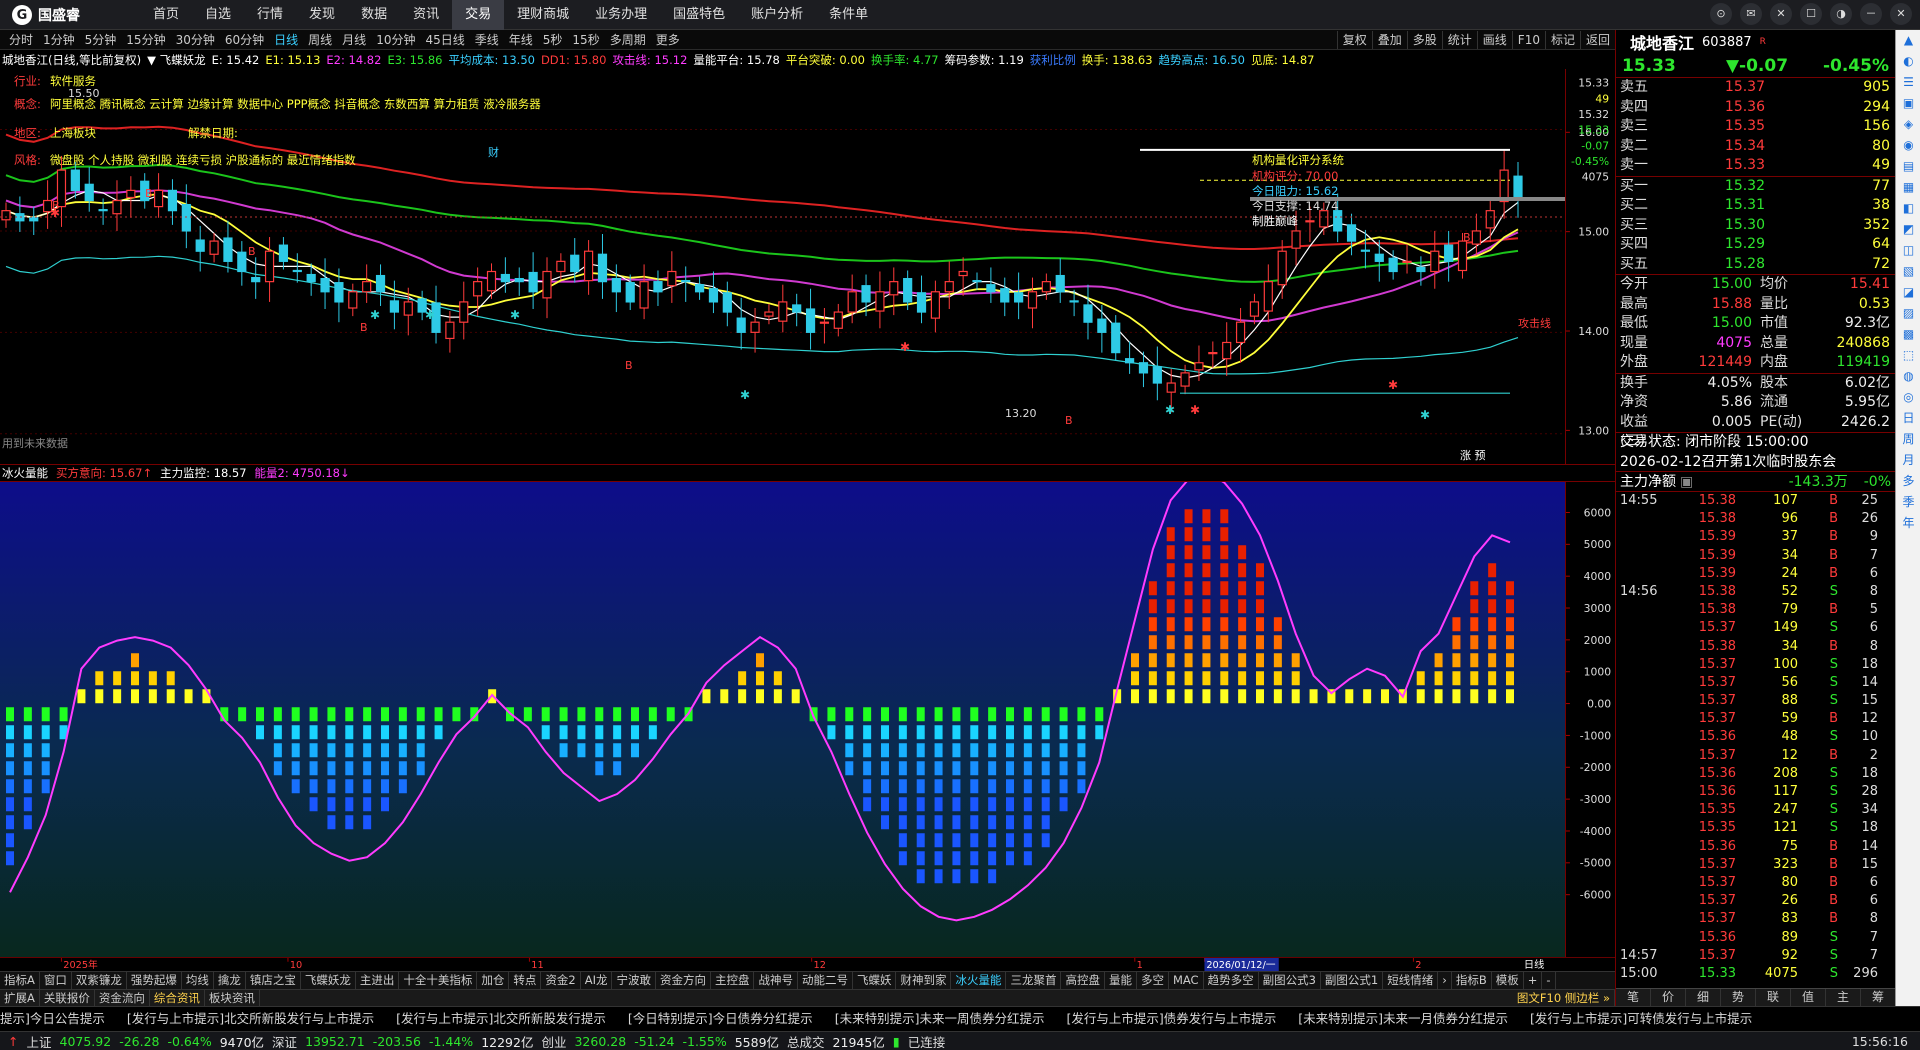  What do you see at coordinates (1703, 997) in the screenshot?
I see `quote-tab-2: 细` at bounding box center [1703, 997].